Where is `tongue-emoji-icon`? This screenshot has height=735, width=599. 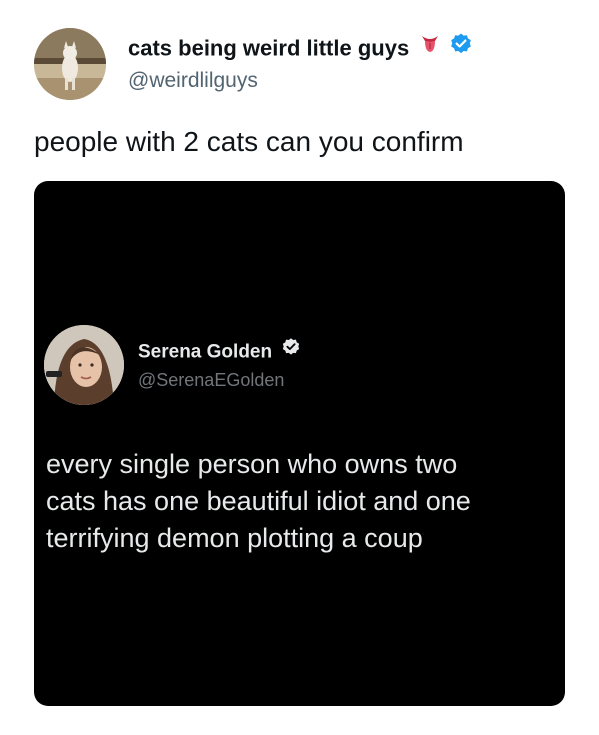
tongue-emoji-icon is located at coordinates (430, 47).